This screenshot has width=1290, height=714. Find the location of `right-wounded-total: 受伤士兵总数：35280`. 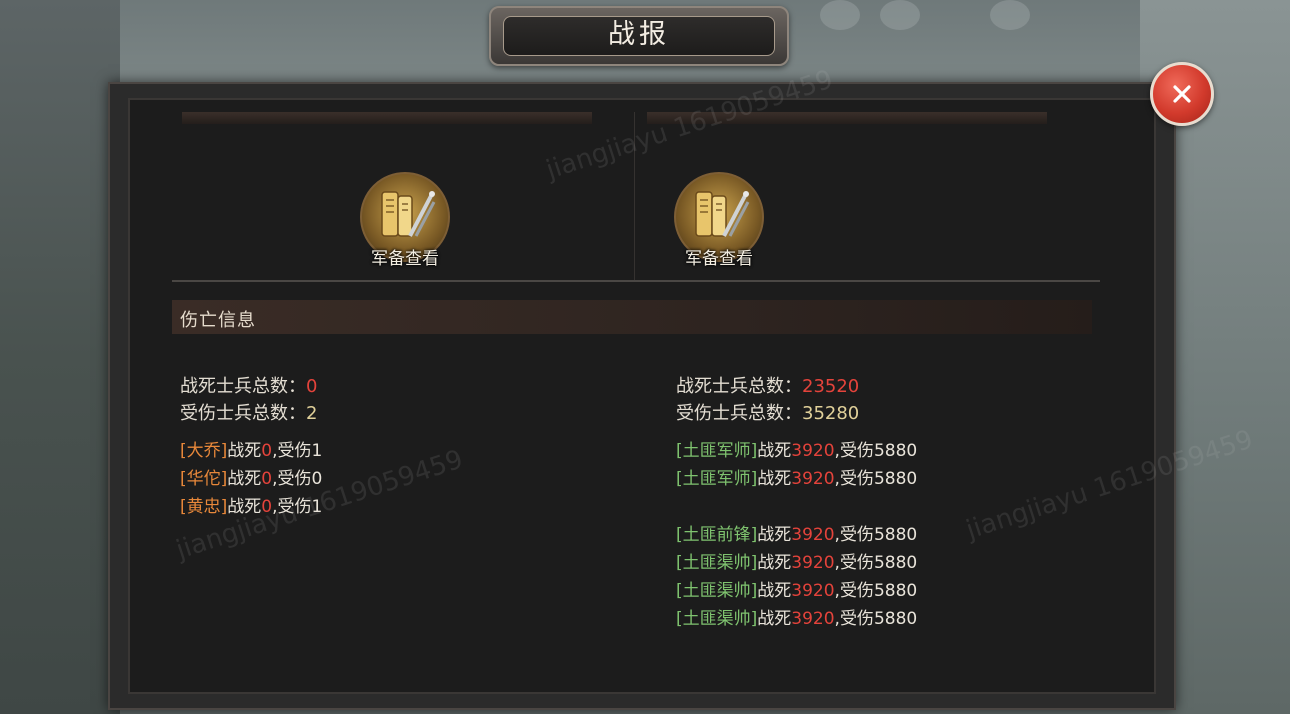

right-wounded-total: 受伤士兵总数：35280 is located at coordinates (767, 412).